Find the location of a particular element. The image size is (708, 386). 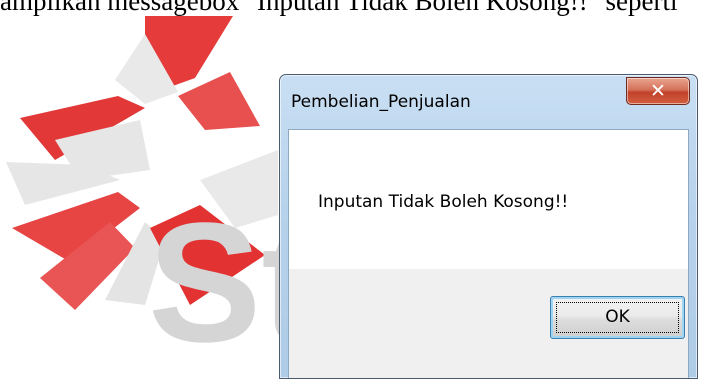

dialog-title: Pembelian_Penjualan is located at coordinates (381, 102).